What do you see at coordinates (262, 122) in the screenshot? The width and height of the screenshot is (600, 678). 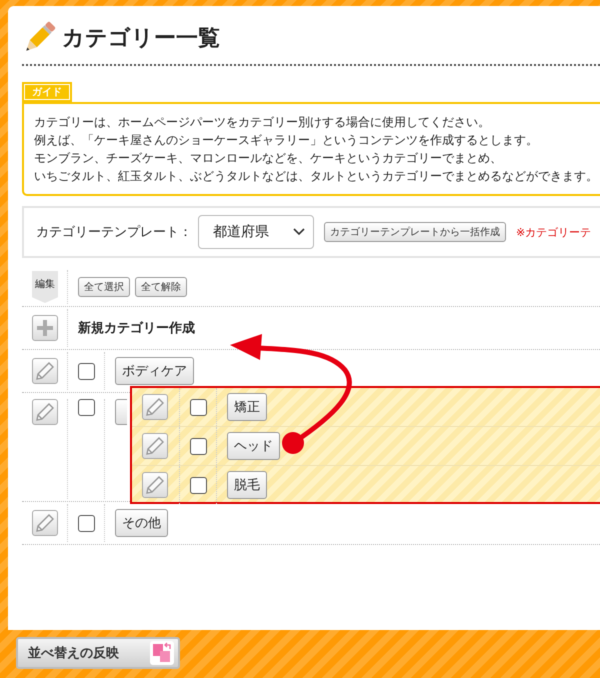 I see `guide-text: カテゴリーは、ホームページパーツをカテゴリー別けする場合に使用してください。` at bounding box center [262, 122].